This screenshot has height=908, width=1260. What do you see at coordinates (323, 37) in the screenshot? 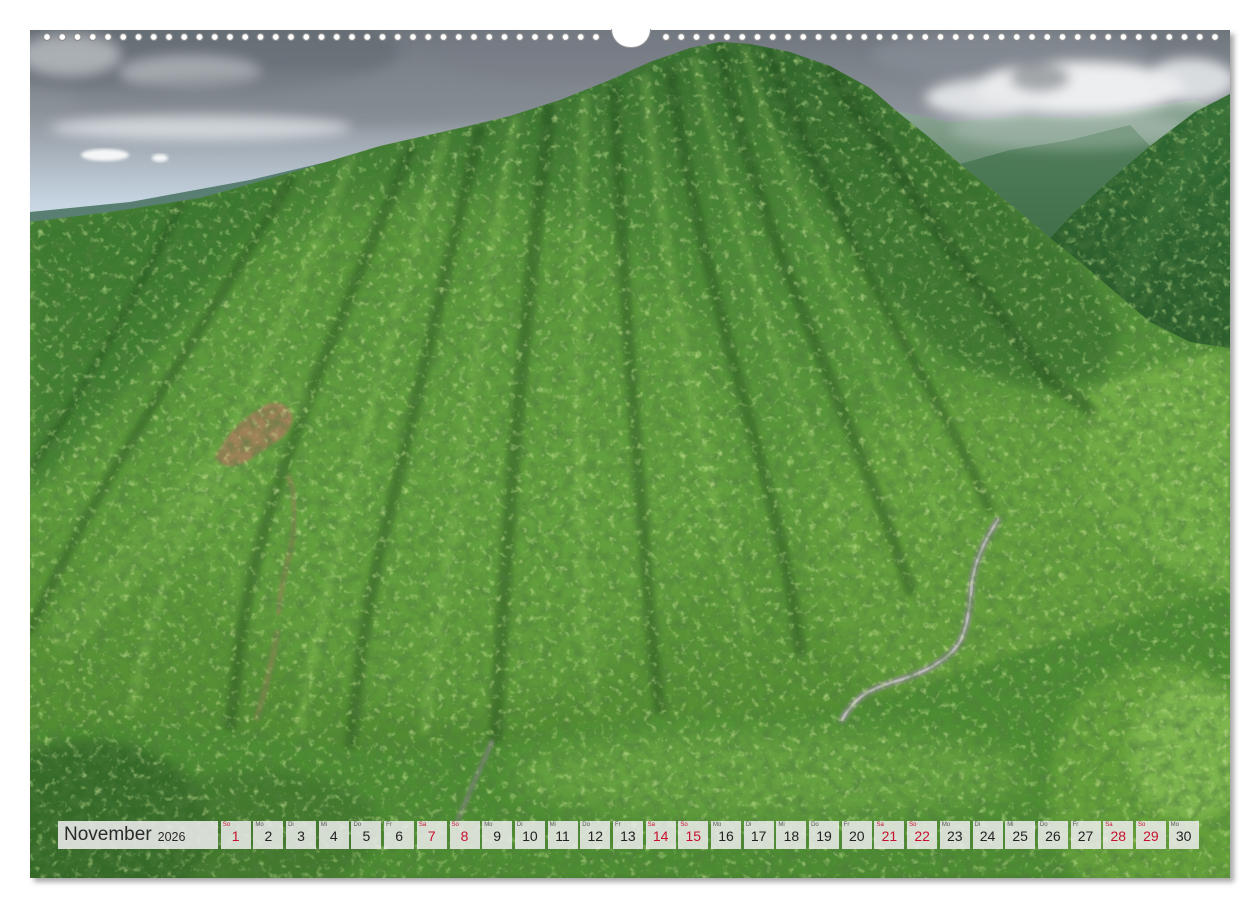
I see `binding-holes-left` at bounding box center [323, 37].